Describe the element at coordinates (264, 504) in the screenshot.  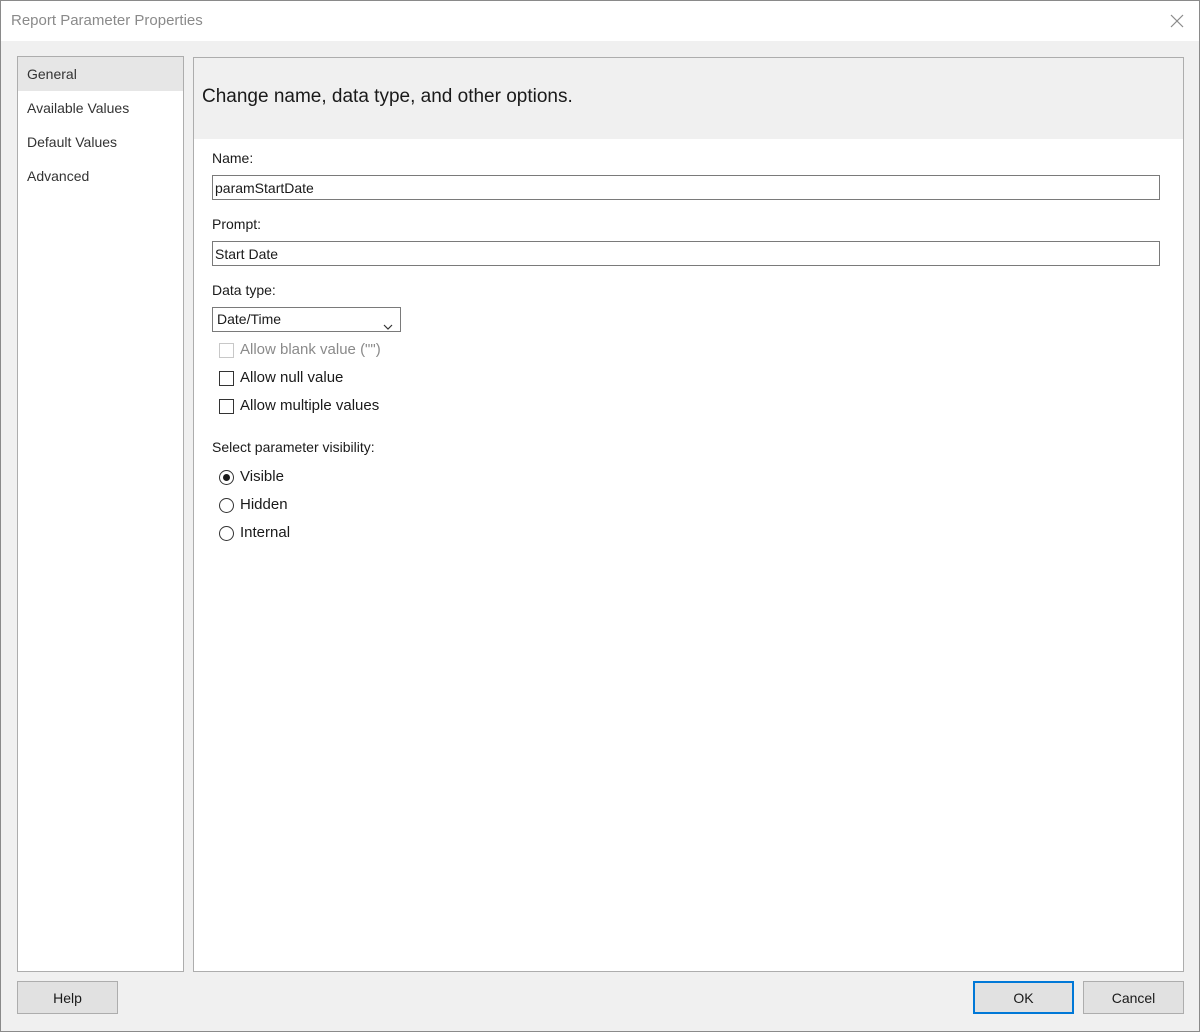
I see `radio-label: Hidden` at that location.